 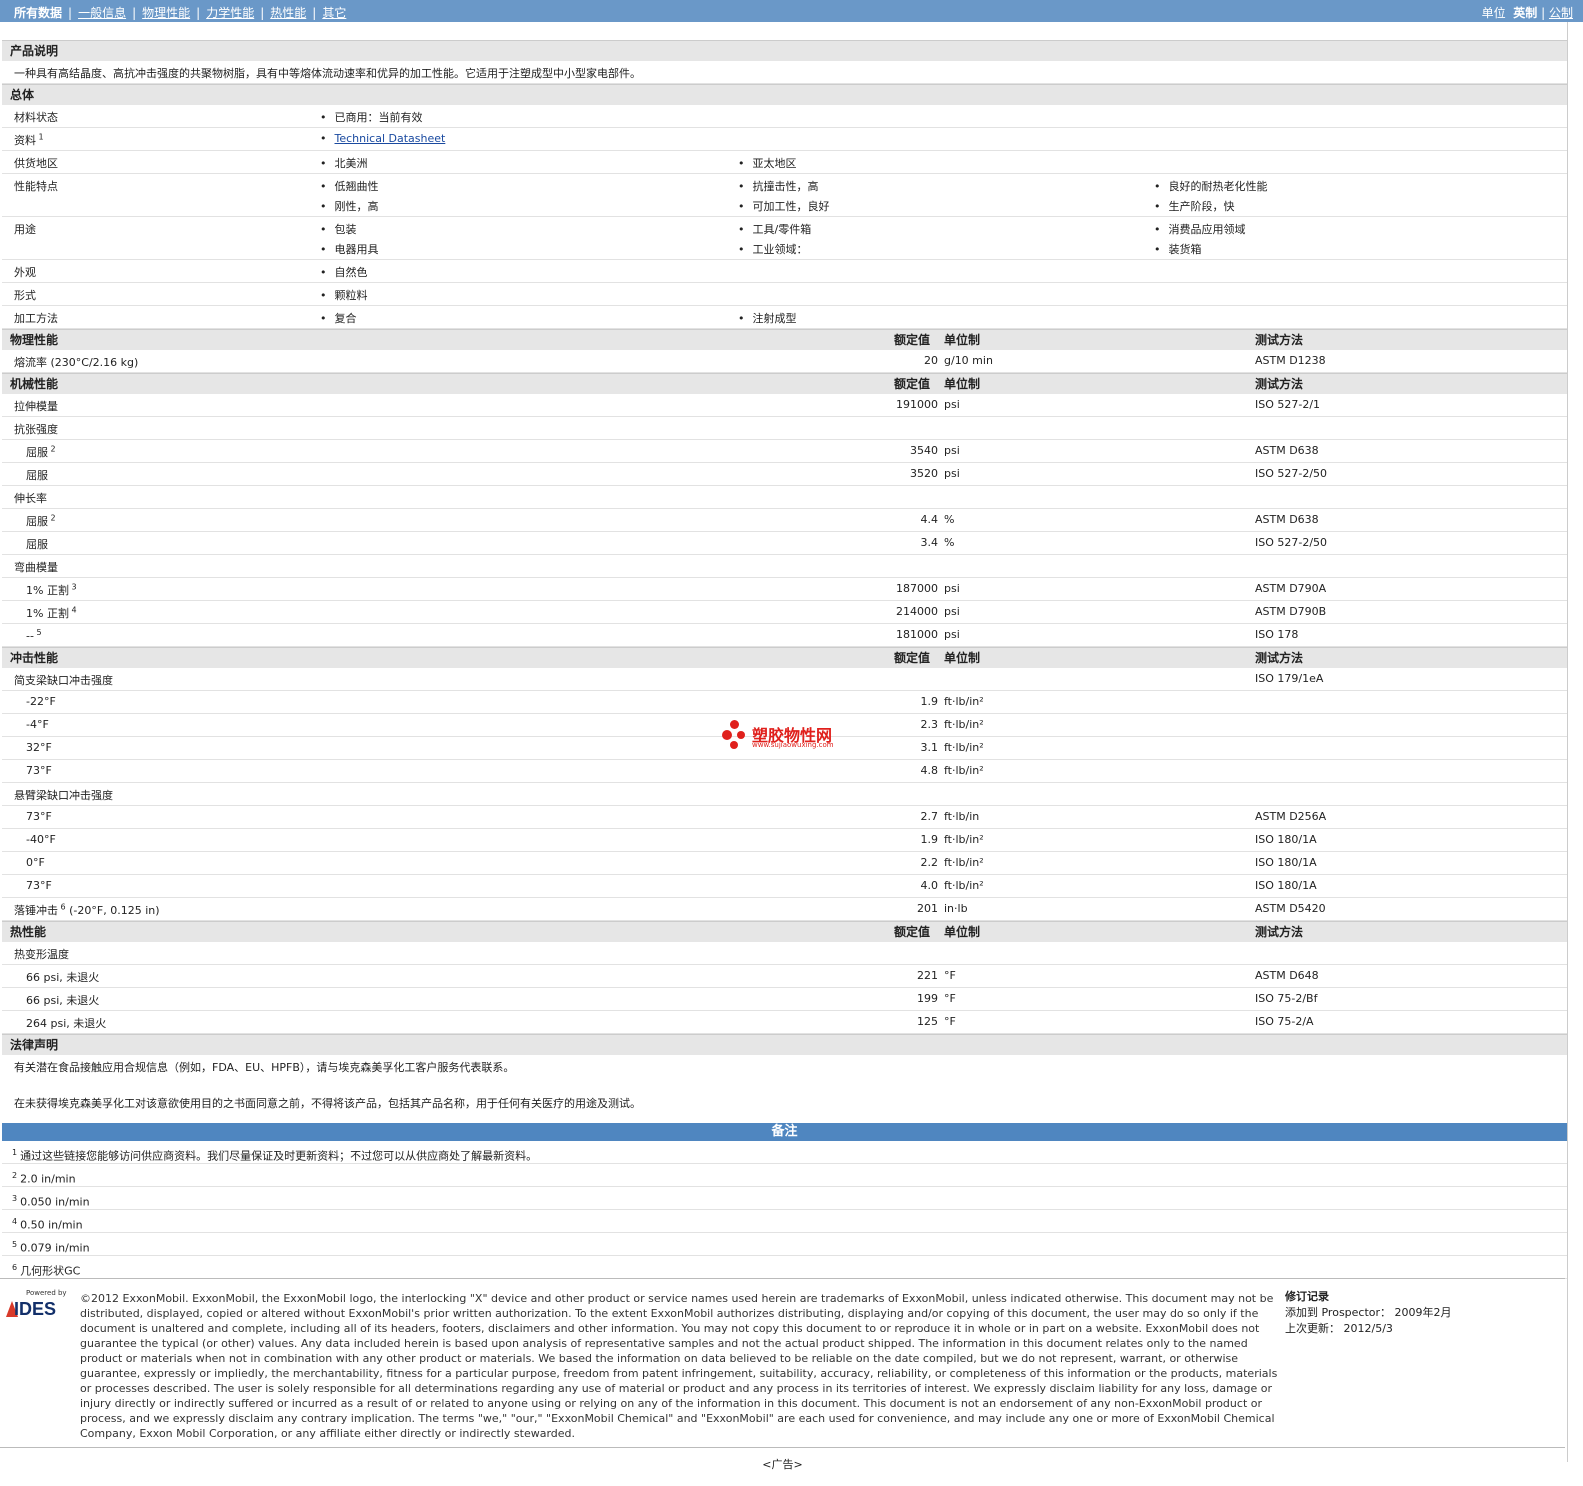 What do you see at coordinates (784, 383) in the screenshot?
I see `section-mechanical: 机械性能 额定值 单位制 测试方法` at bounding box center [784, 383].